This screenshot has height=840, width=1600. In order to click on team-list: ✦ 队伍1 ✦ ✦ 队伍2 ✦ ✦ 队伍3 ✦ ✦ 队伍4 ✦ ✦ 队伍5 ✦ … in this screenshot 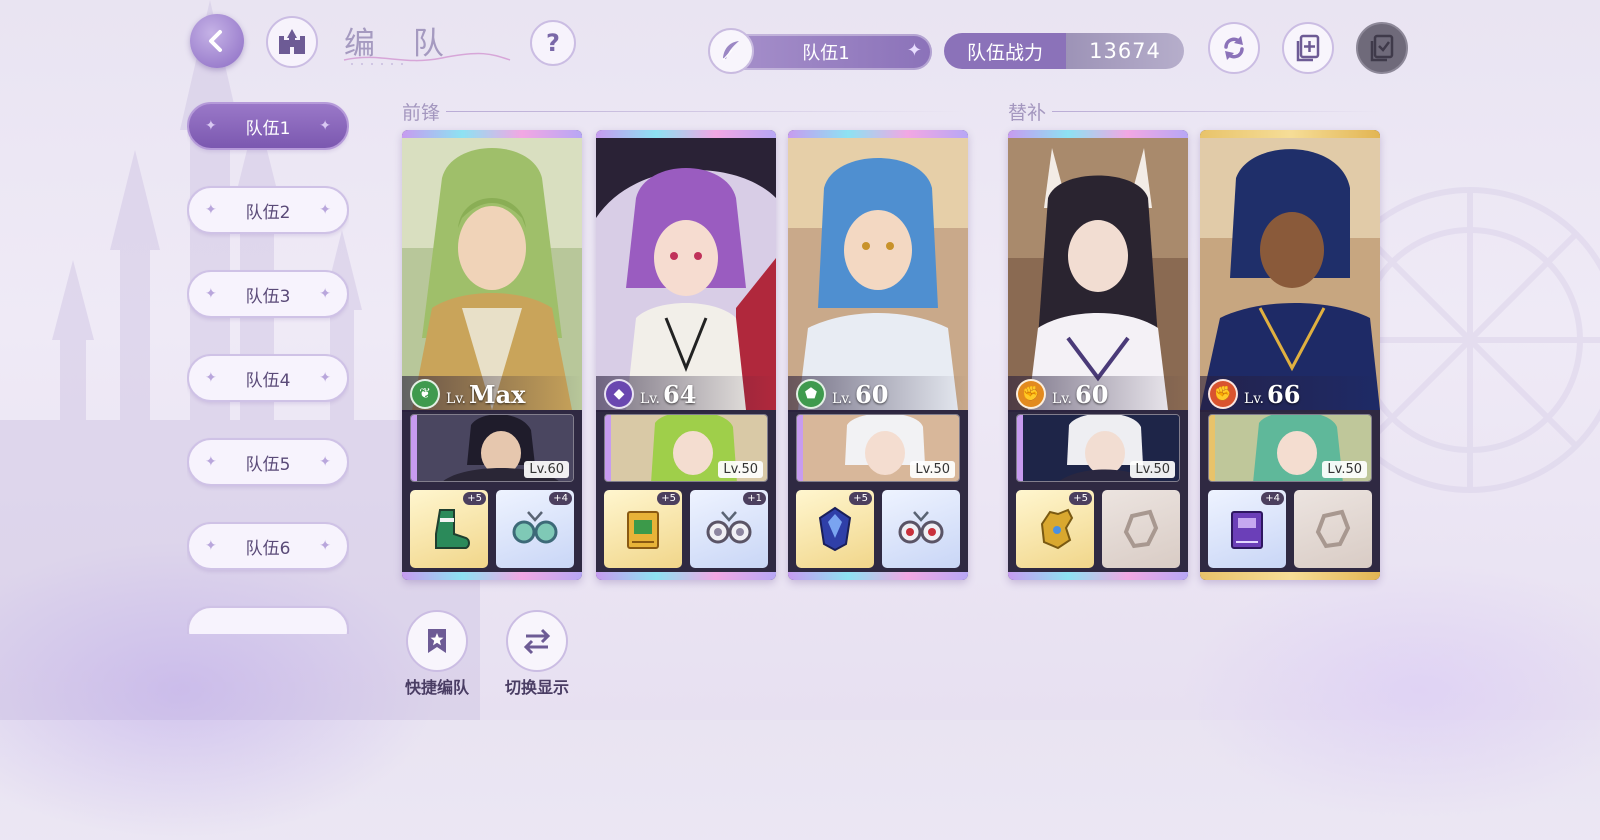, I will do `click(268, 368)`.